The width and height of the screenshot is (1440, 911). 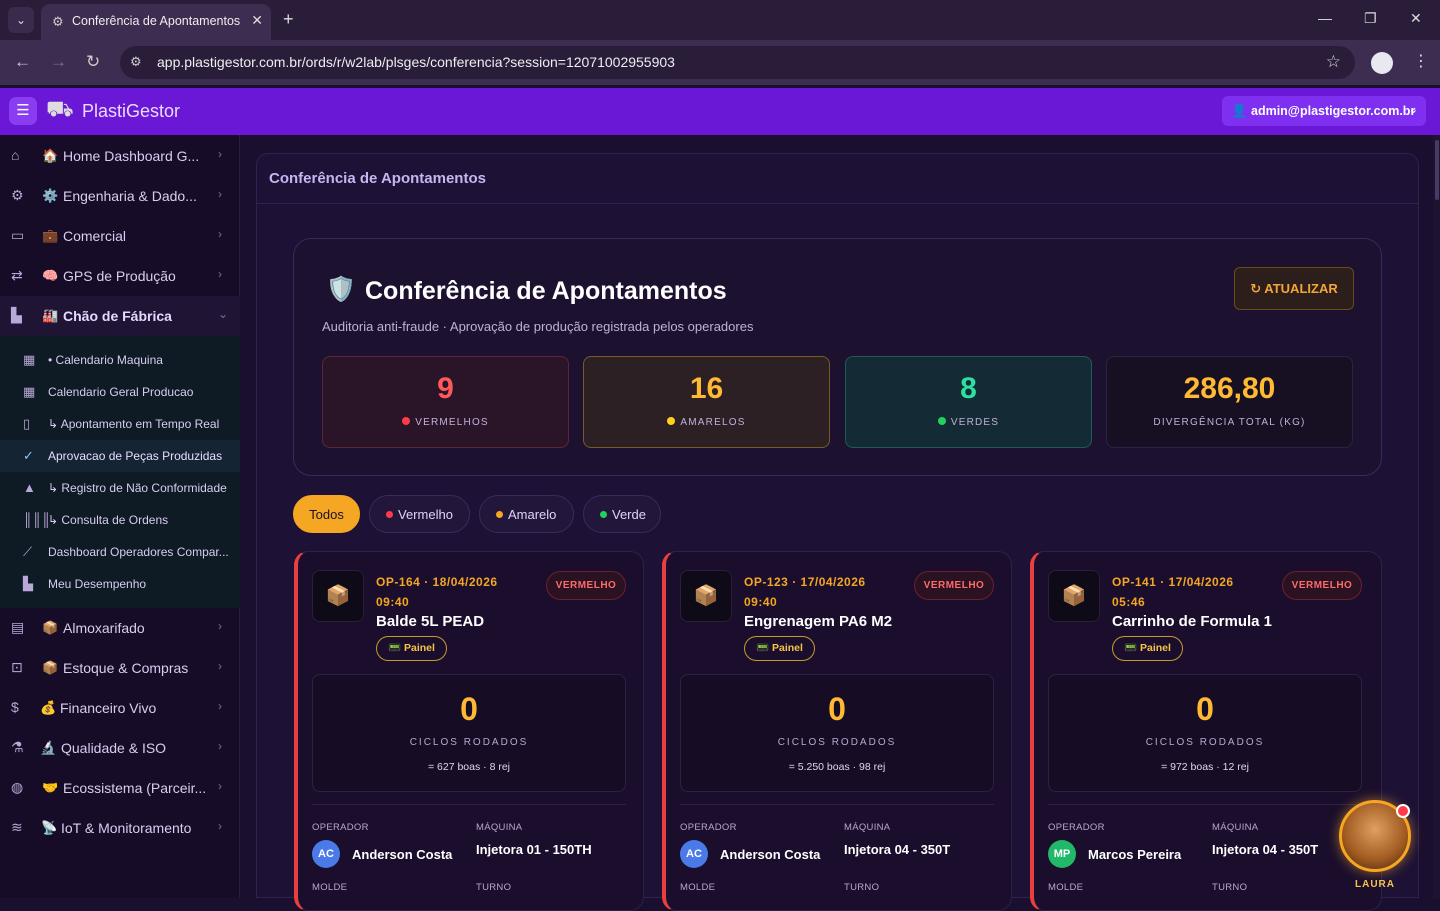 I want to click on product-image-icon: 📦, so click(x=1074, y=596).